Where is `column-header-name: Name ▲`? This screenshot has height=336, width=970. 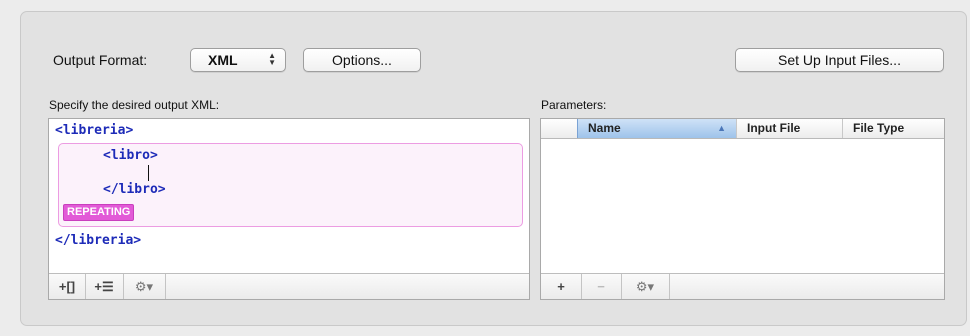
column-header-name: Name ▲ is located at coordinates (656, 128).